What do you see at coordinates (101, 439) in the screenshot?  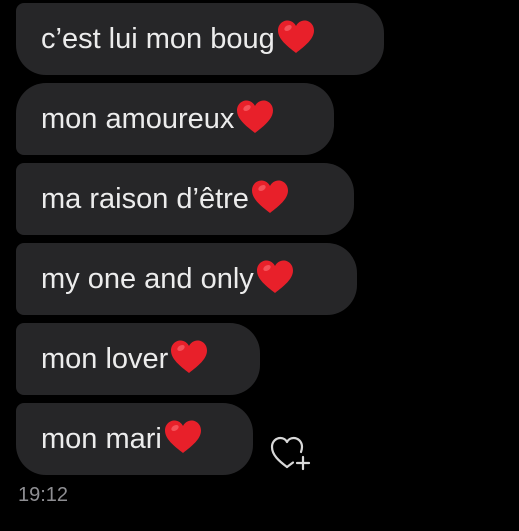 I see `message-text: mon mari` at bounding box center [101, 439].